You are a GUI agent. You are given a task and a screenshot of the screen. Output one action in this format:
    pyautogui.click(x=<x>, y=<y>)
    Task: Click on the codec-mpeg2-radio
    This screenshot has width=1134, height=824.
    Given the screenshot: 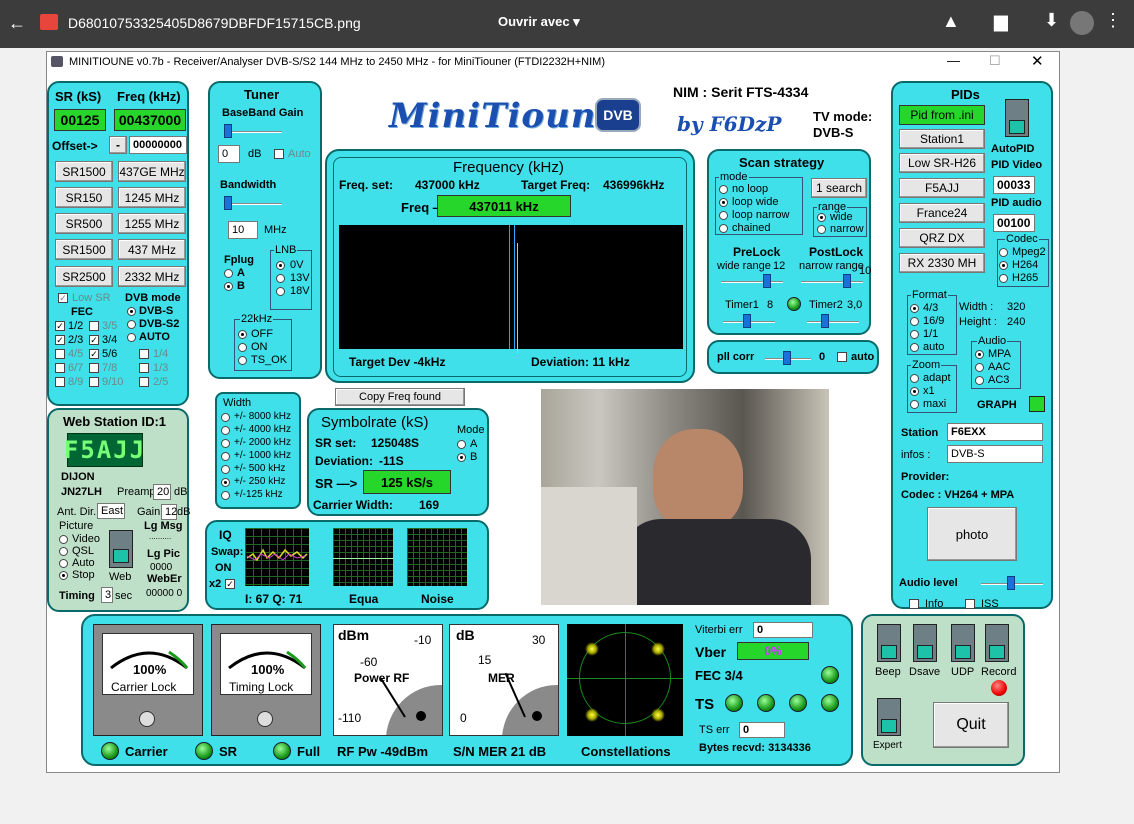 What is the action you would take?
    pyautogui.click(x=1003, y=252)
    